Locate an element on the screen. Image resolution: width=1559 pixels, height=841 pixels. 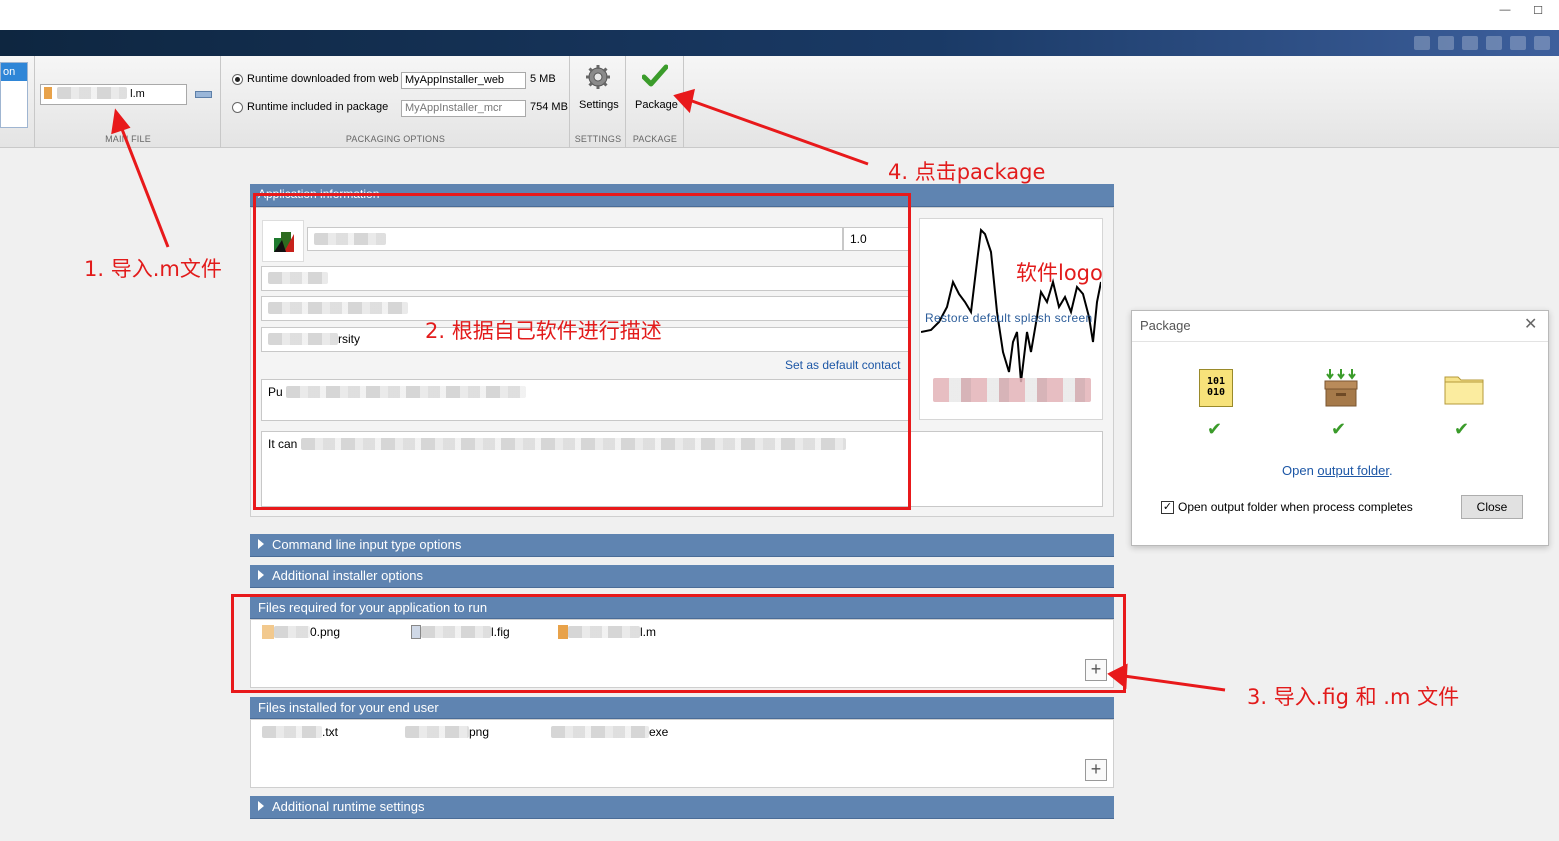
annotation-step2: 2. 根据自己软件进行描述 is located at coordinates (543, 331).